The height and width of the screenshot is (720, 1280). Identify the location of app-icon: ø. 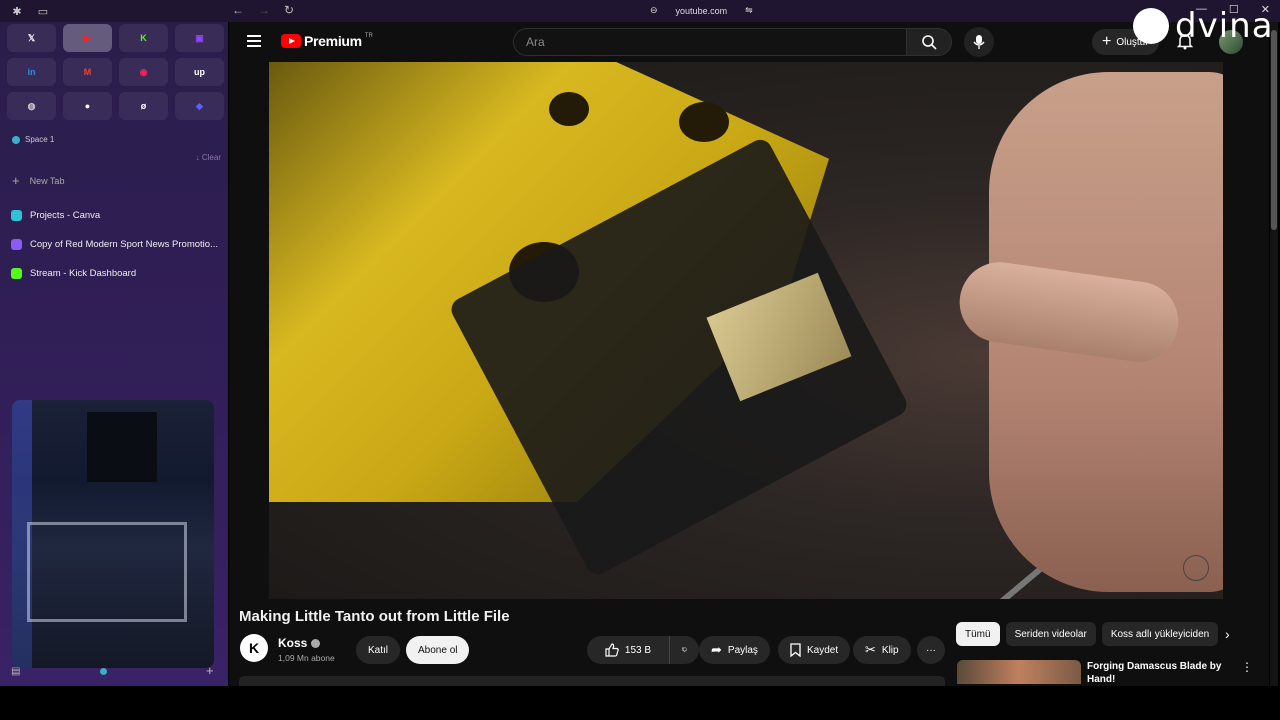
(143, 106).